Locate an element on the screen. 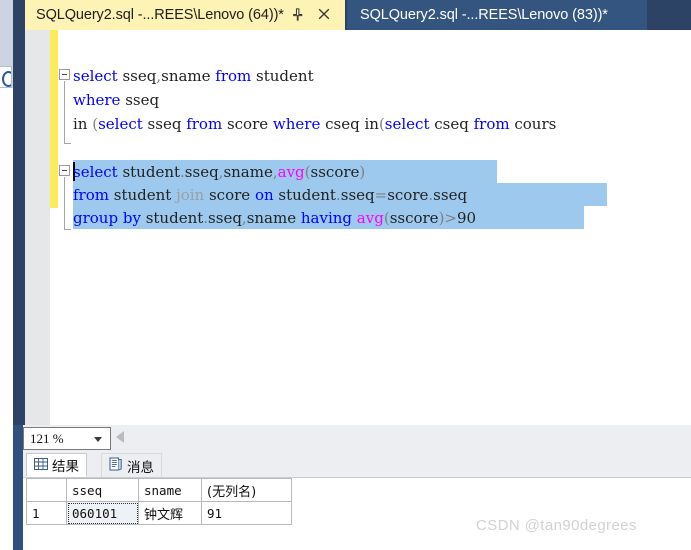  database-icon is located at coordinates (6, 79).